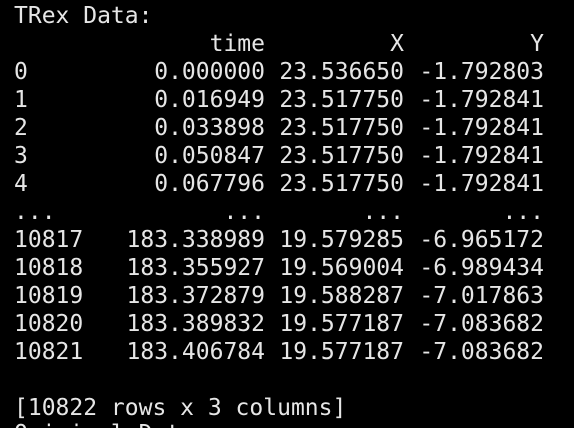 The height and width of the screenshot is (428, 574). Describe the element at coordinates (21, 100) in the screenshot. I see `cell-index: 1` at that location.